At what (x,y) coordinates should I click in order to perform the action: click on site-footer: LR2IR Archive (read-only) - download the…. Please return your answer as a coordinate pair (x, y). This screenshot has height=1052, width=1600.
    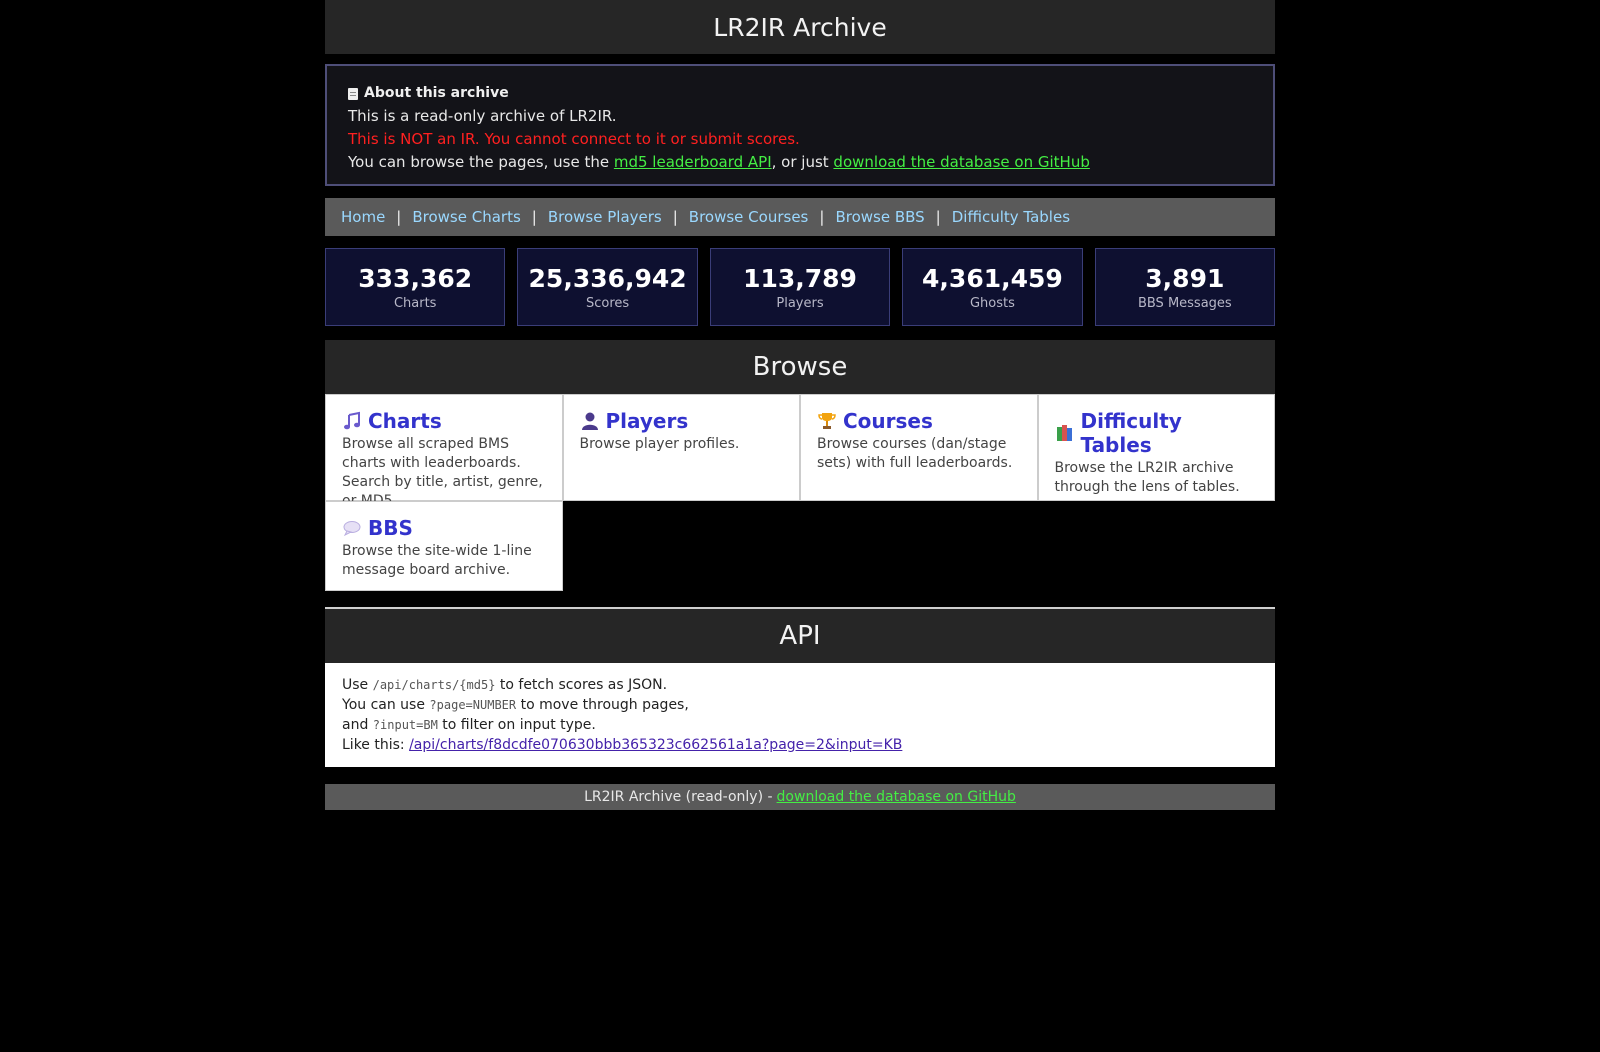
    Looking at the image, I should click on (800, 797).